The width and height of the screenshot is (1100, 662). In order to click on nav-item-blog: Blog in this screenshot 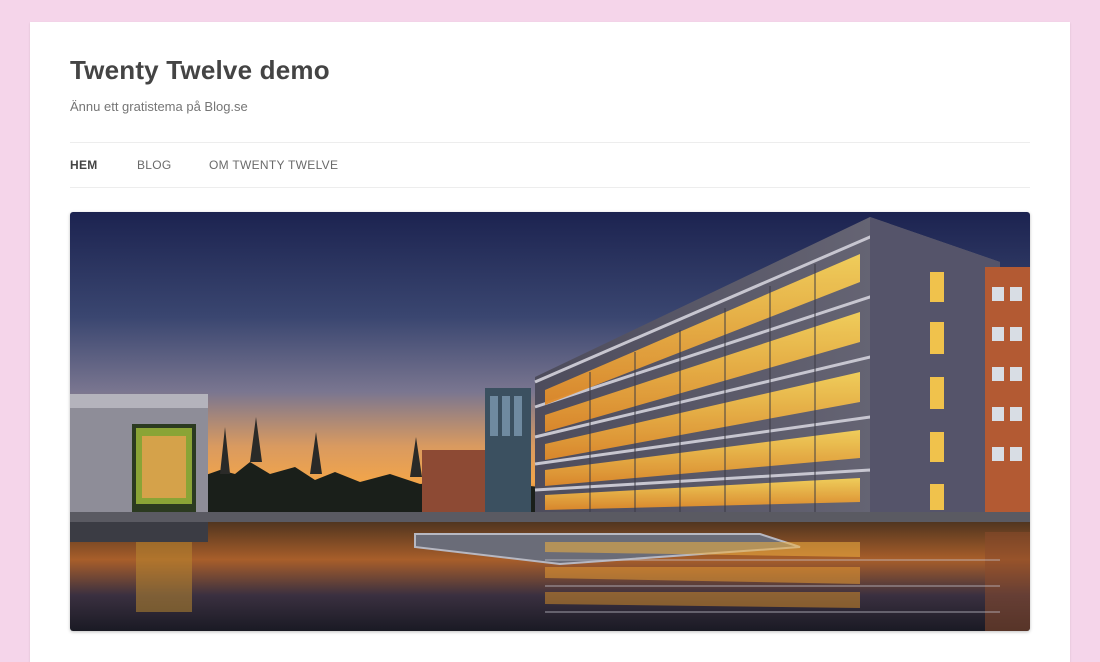, I will do `click(154, 165)`.